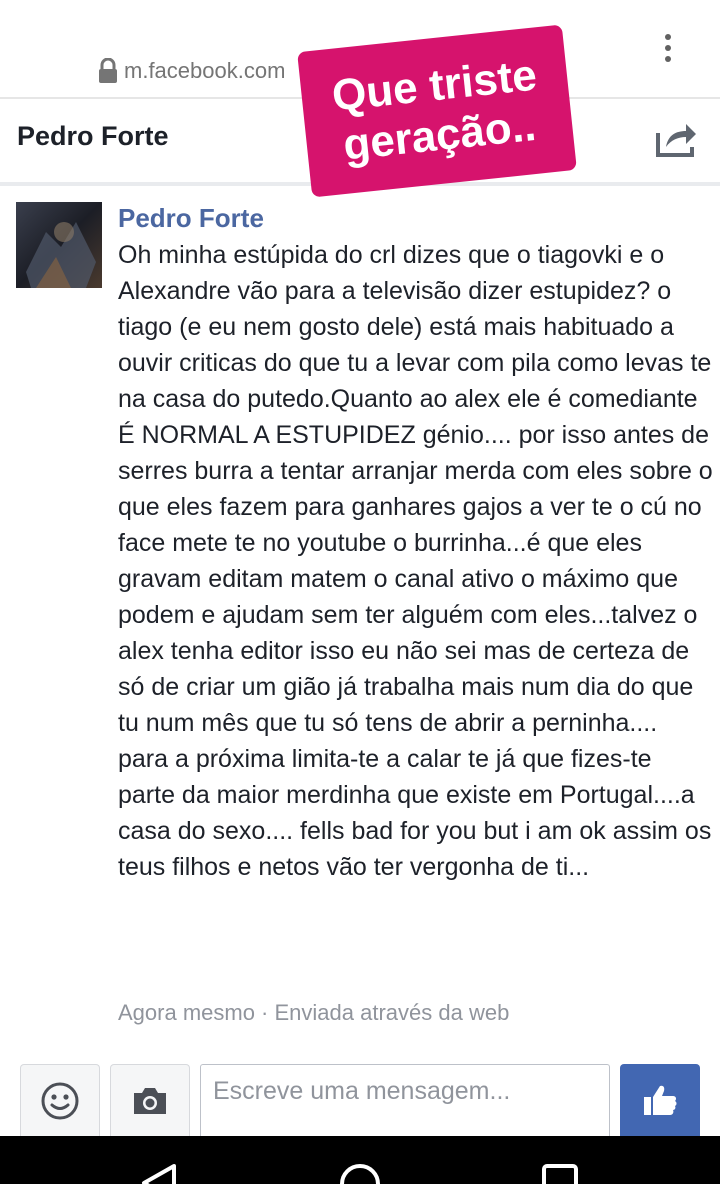  I want to click on emoji-button, so click(60, 1100).